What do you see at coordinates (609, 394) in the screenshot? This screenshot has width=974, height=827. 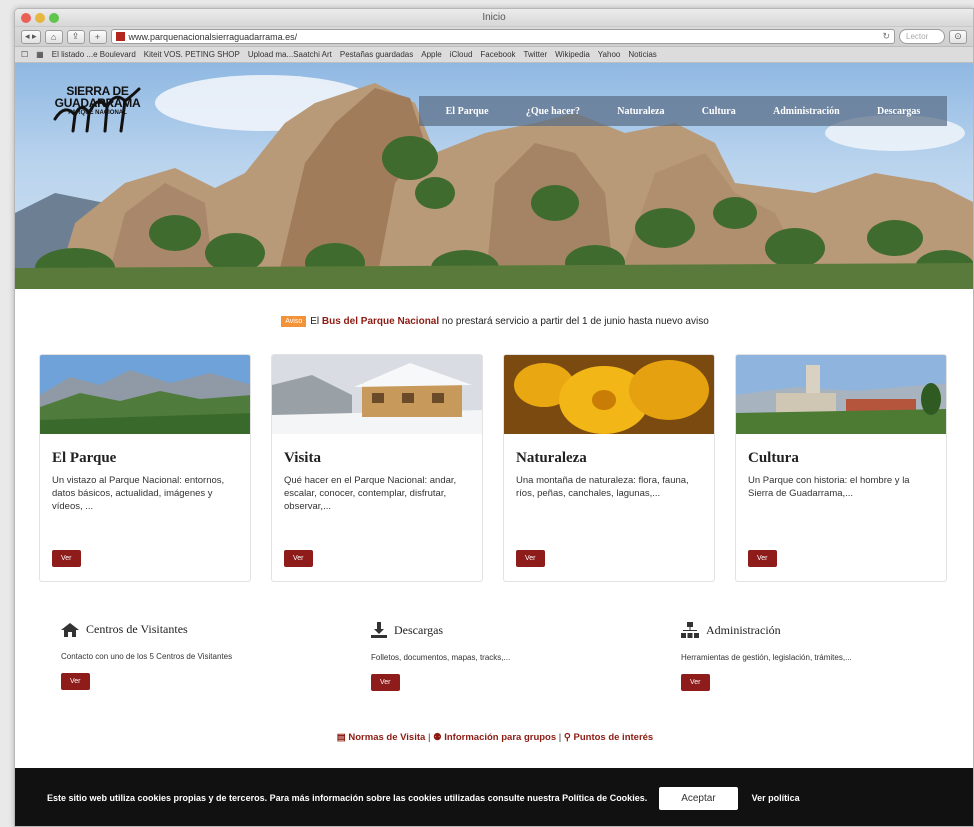 I see `yellow-flower-photo` at bounding box center [609, 394].